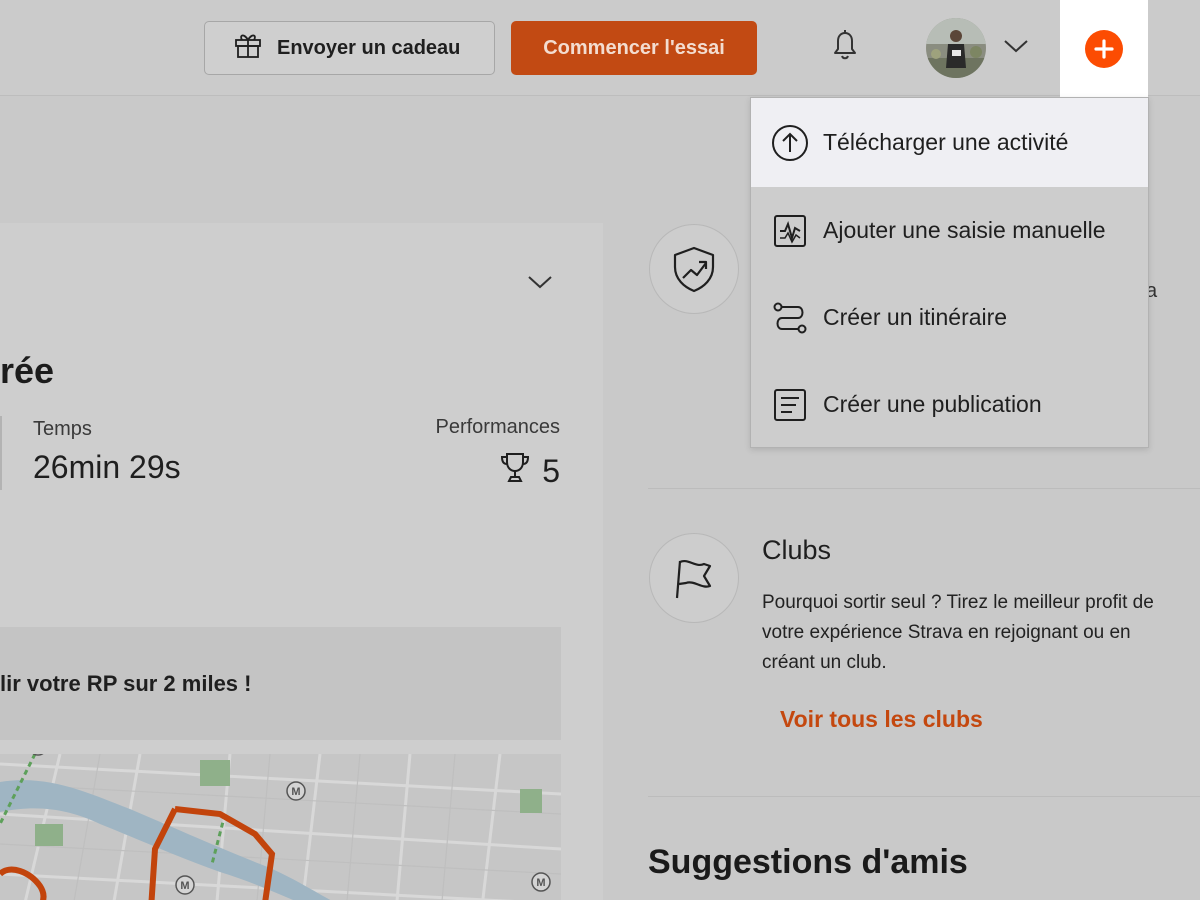 The height and width of the screenshot is (900, 1200). Describe the element at coordinates (881, 719) in the screenshot. I see `view-all-clubs-link: Voir tous les clubs` at that location.